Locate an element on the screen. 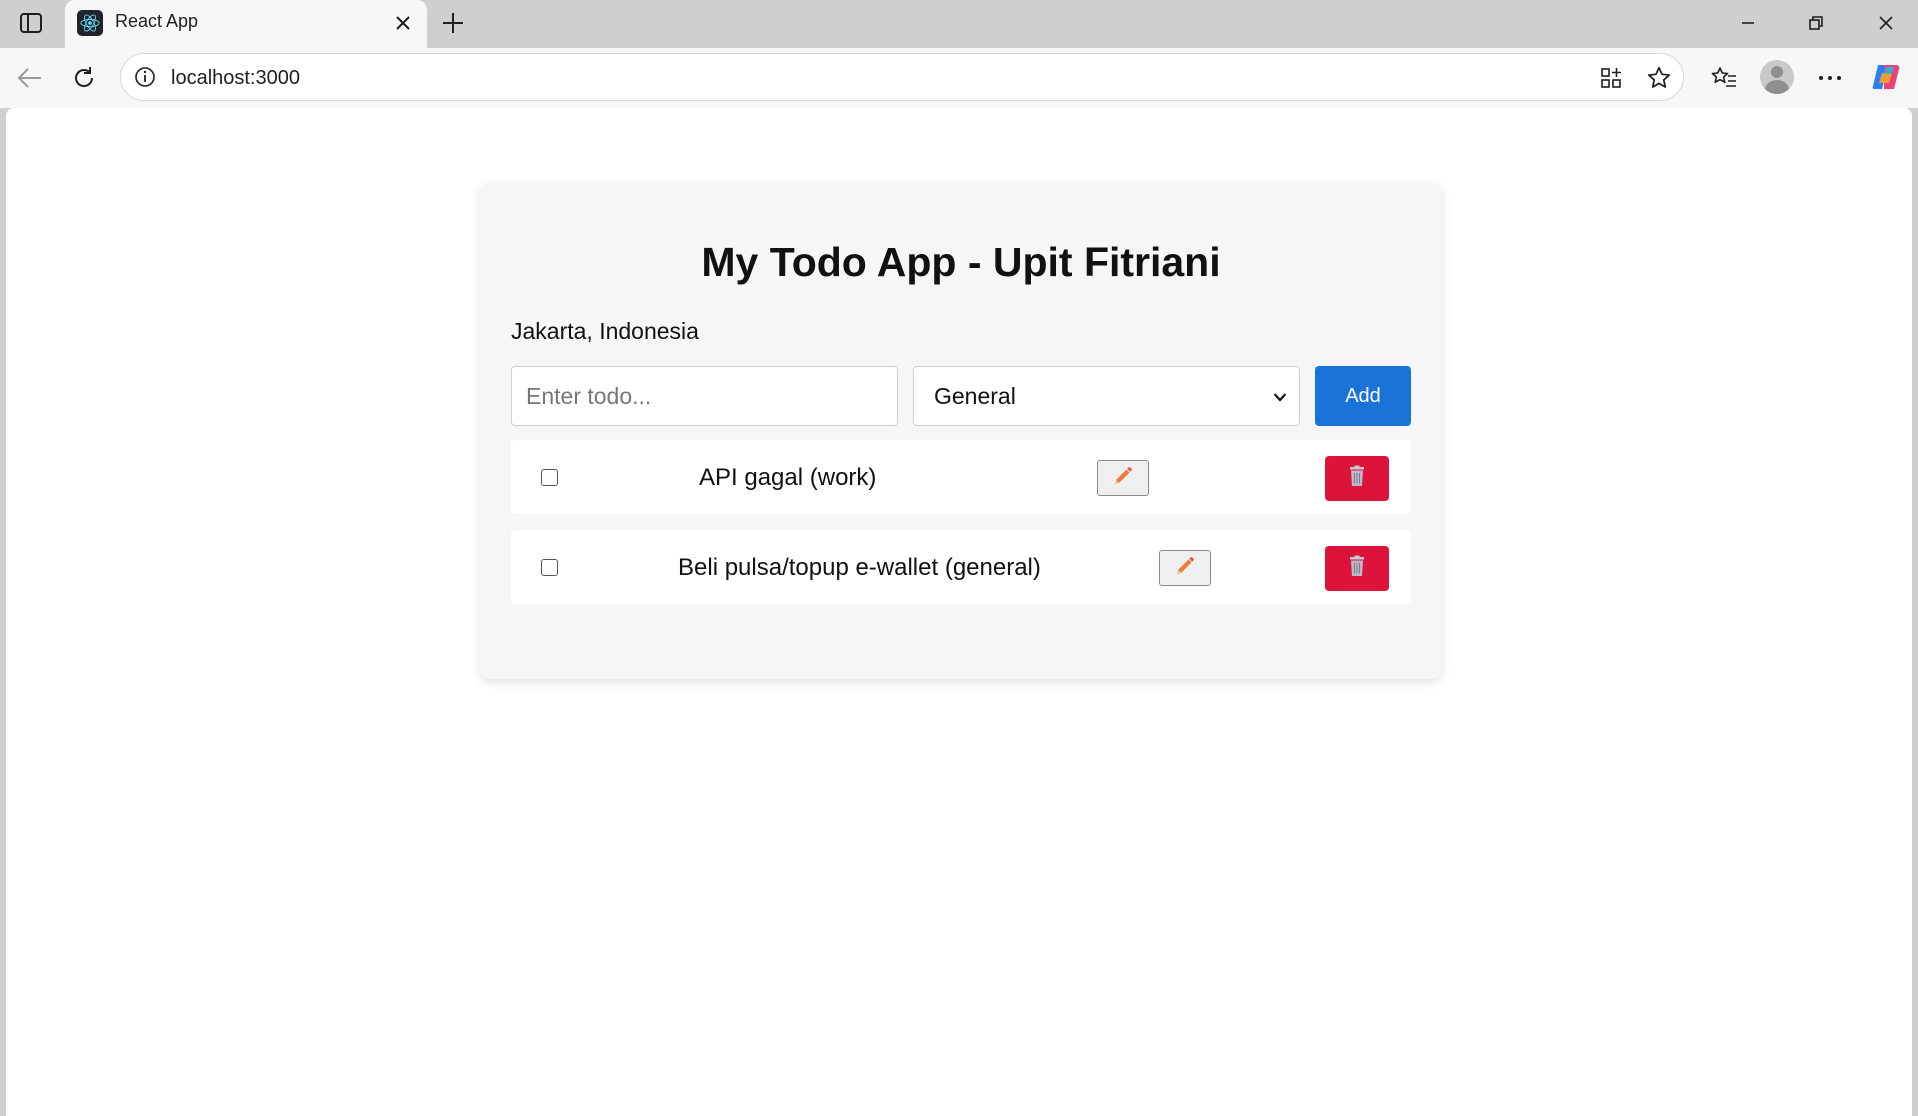  more-options-icon is located at coordinates (1830, 78).